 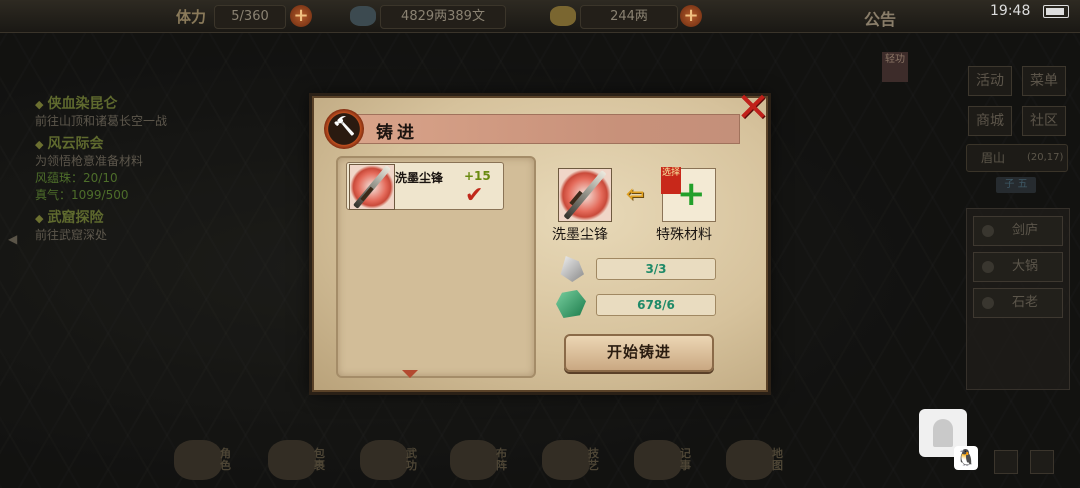 What do you see at coordinates (691, 16) in the screenshot?
I see `add-ingot-button: +` at bounding box center [691, 16].